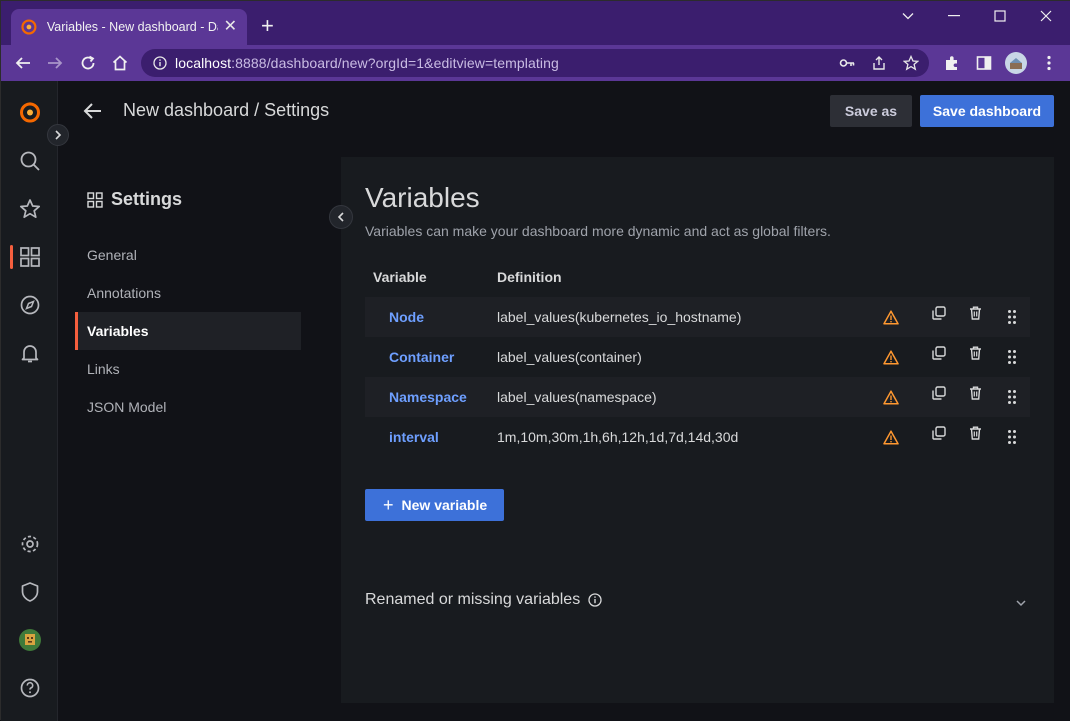  Describe the element at coordinates (987, 111) in the screenshot. I see `save-dashboard-button: Save dashboard` at that location.